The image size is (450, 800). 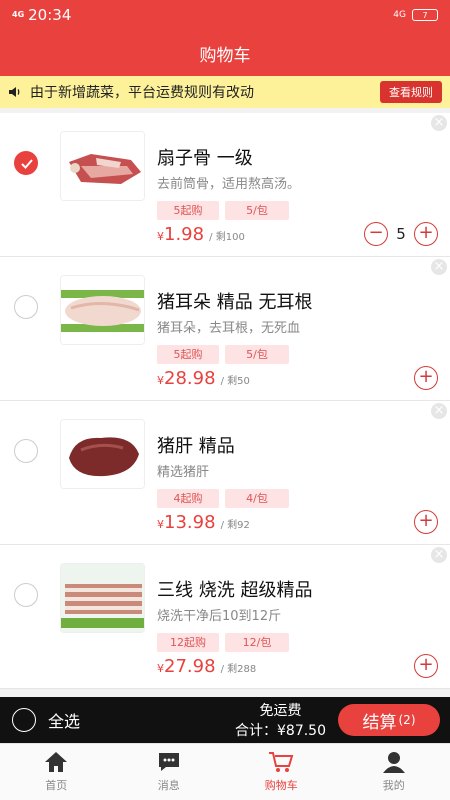 I want to click on item-price: ¥1.98 / 剩100, so click(x=201, y=234).